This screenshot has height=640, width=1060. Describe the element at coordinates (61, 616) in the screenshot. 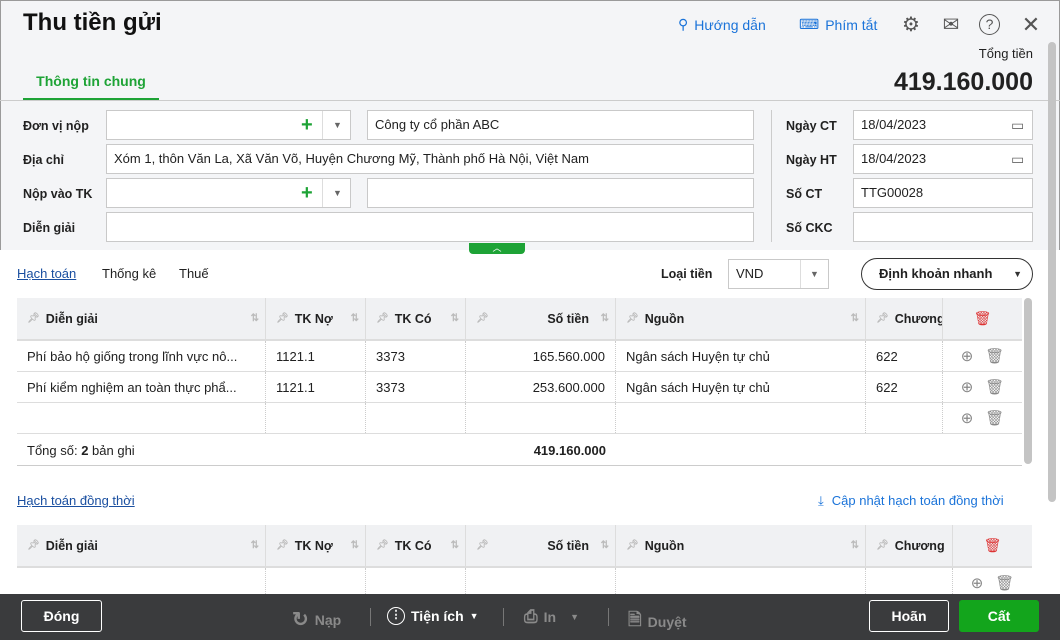

I see `close-button: Đóng` at that location.